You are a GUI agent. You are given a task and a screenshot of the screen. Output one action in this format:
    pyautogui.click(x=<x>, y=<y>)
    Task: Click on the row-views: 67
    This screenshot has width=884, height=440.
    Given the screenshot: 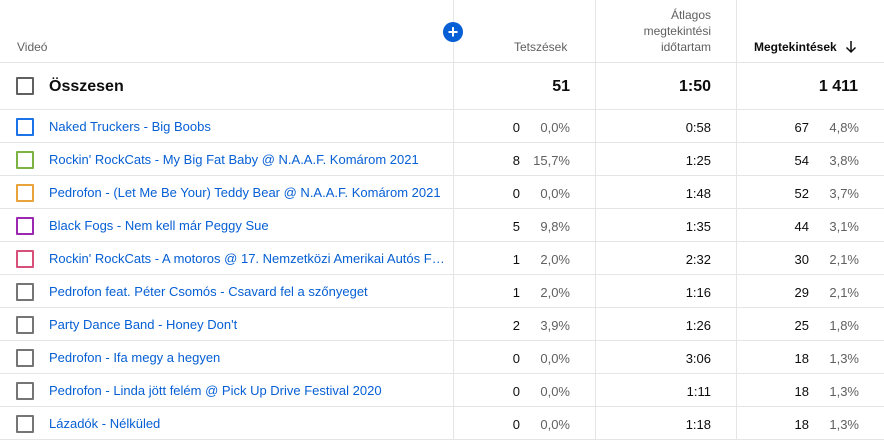 What is the action you would take?
    pyautogui.click(x=801, y=127)
    